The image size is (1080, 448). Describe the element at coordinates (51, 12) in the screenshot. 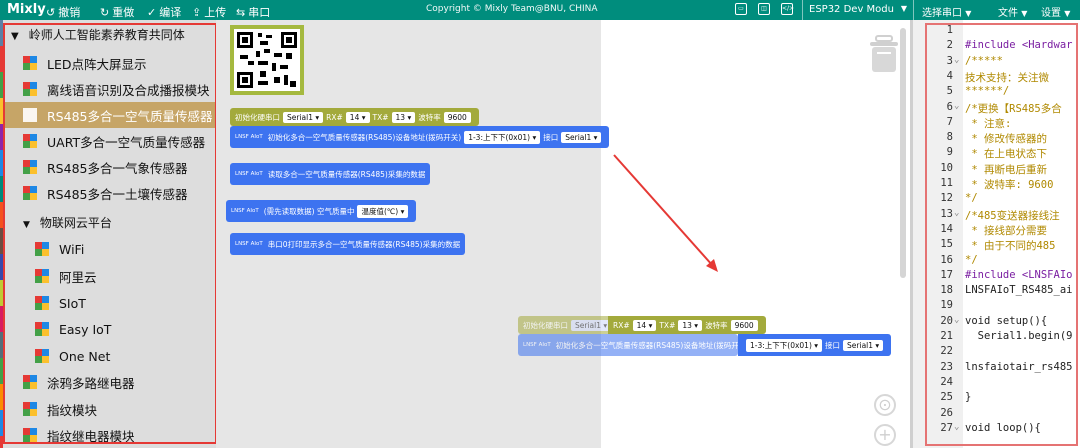

I see `undo-icon: ↺` at that location.